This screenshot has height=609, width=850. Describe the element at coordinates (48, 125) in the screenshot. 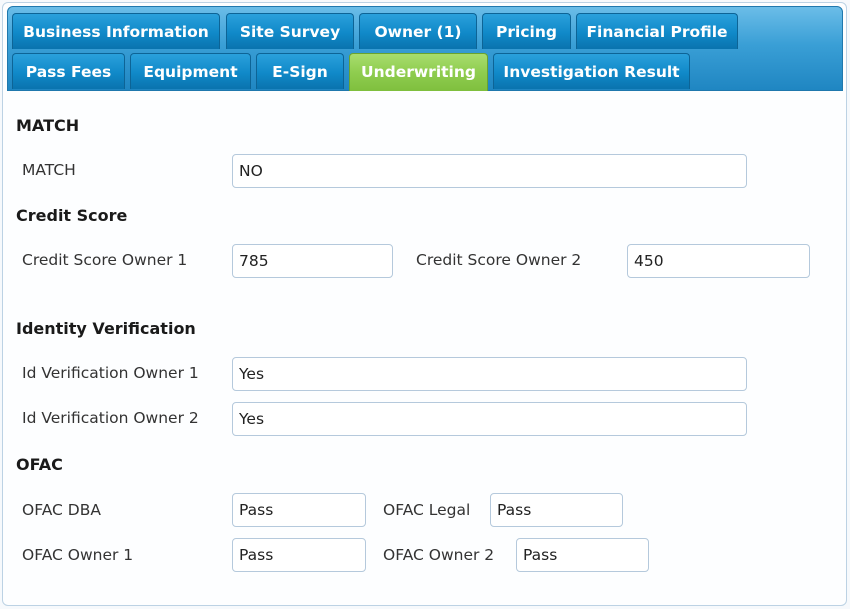

I see `section-title-match: MATCH` at that location.